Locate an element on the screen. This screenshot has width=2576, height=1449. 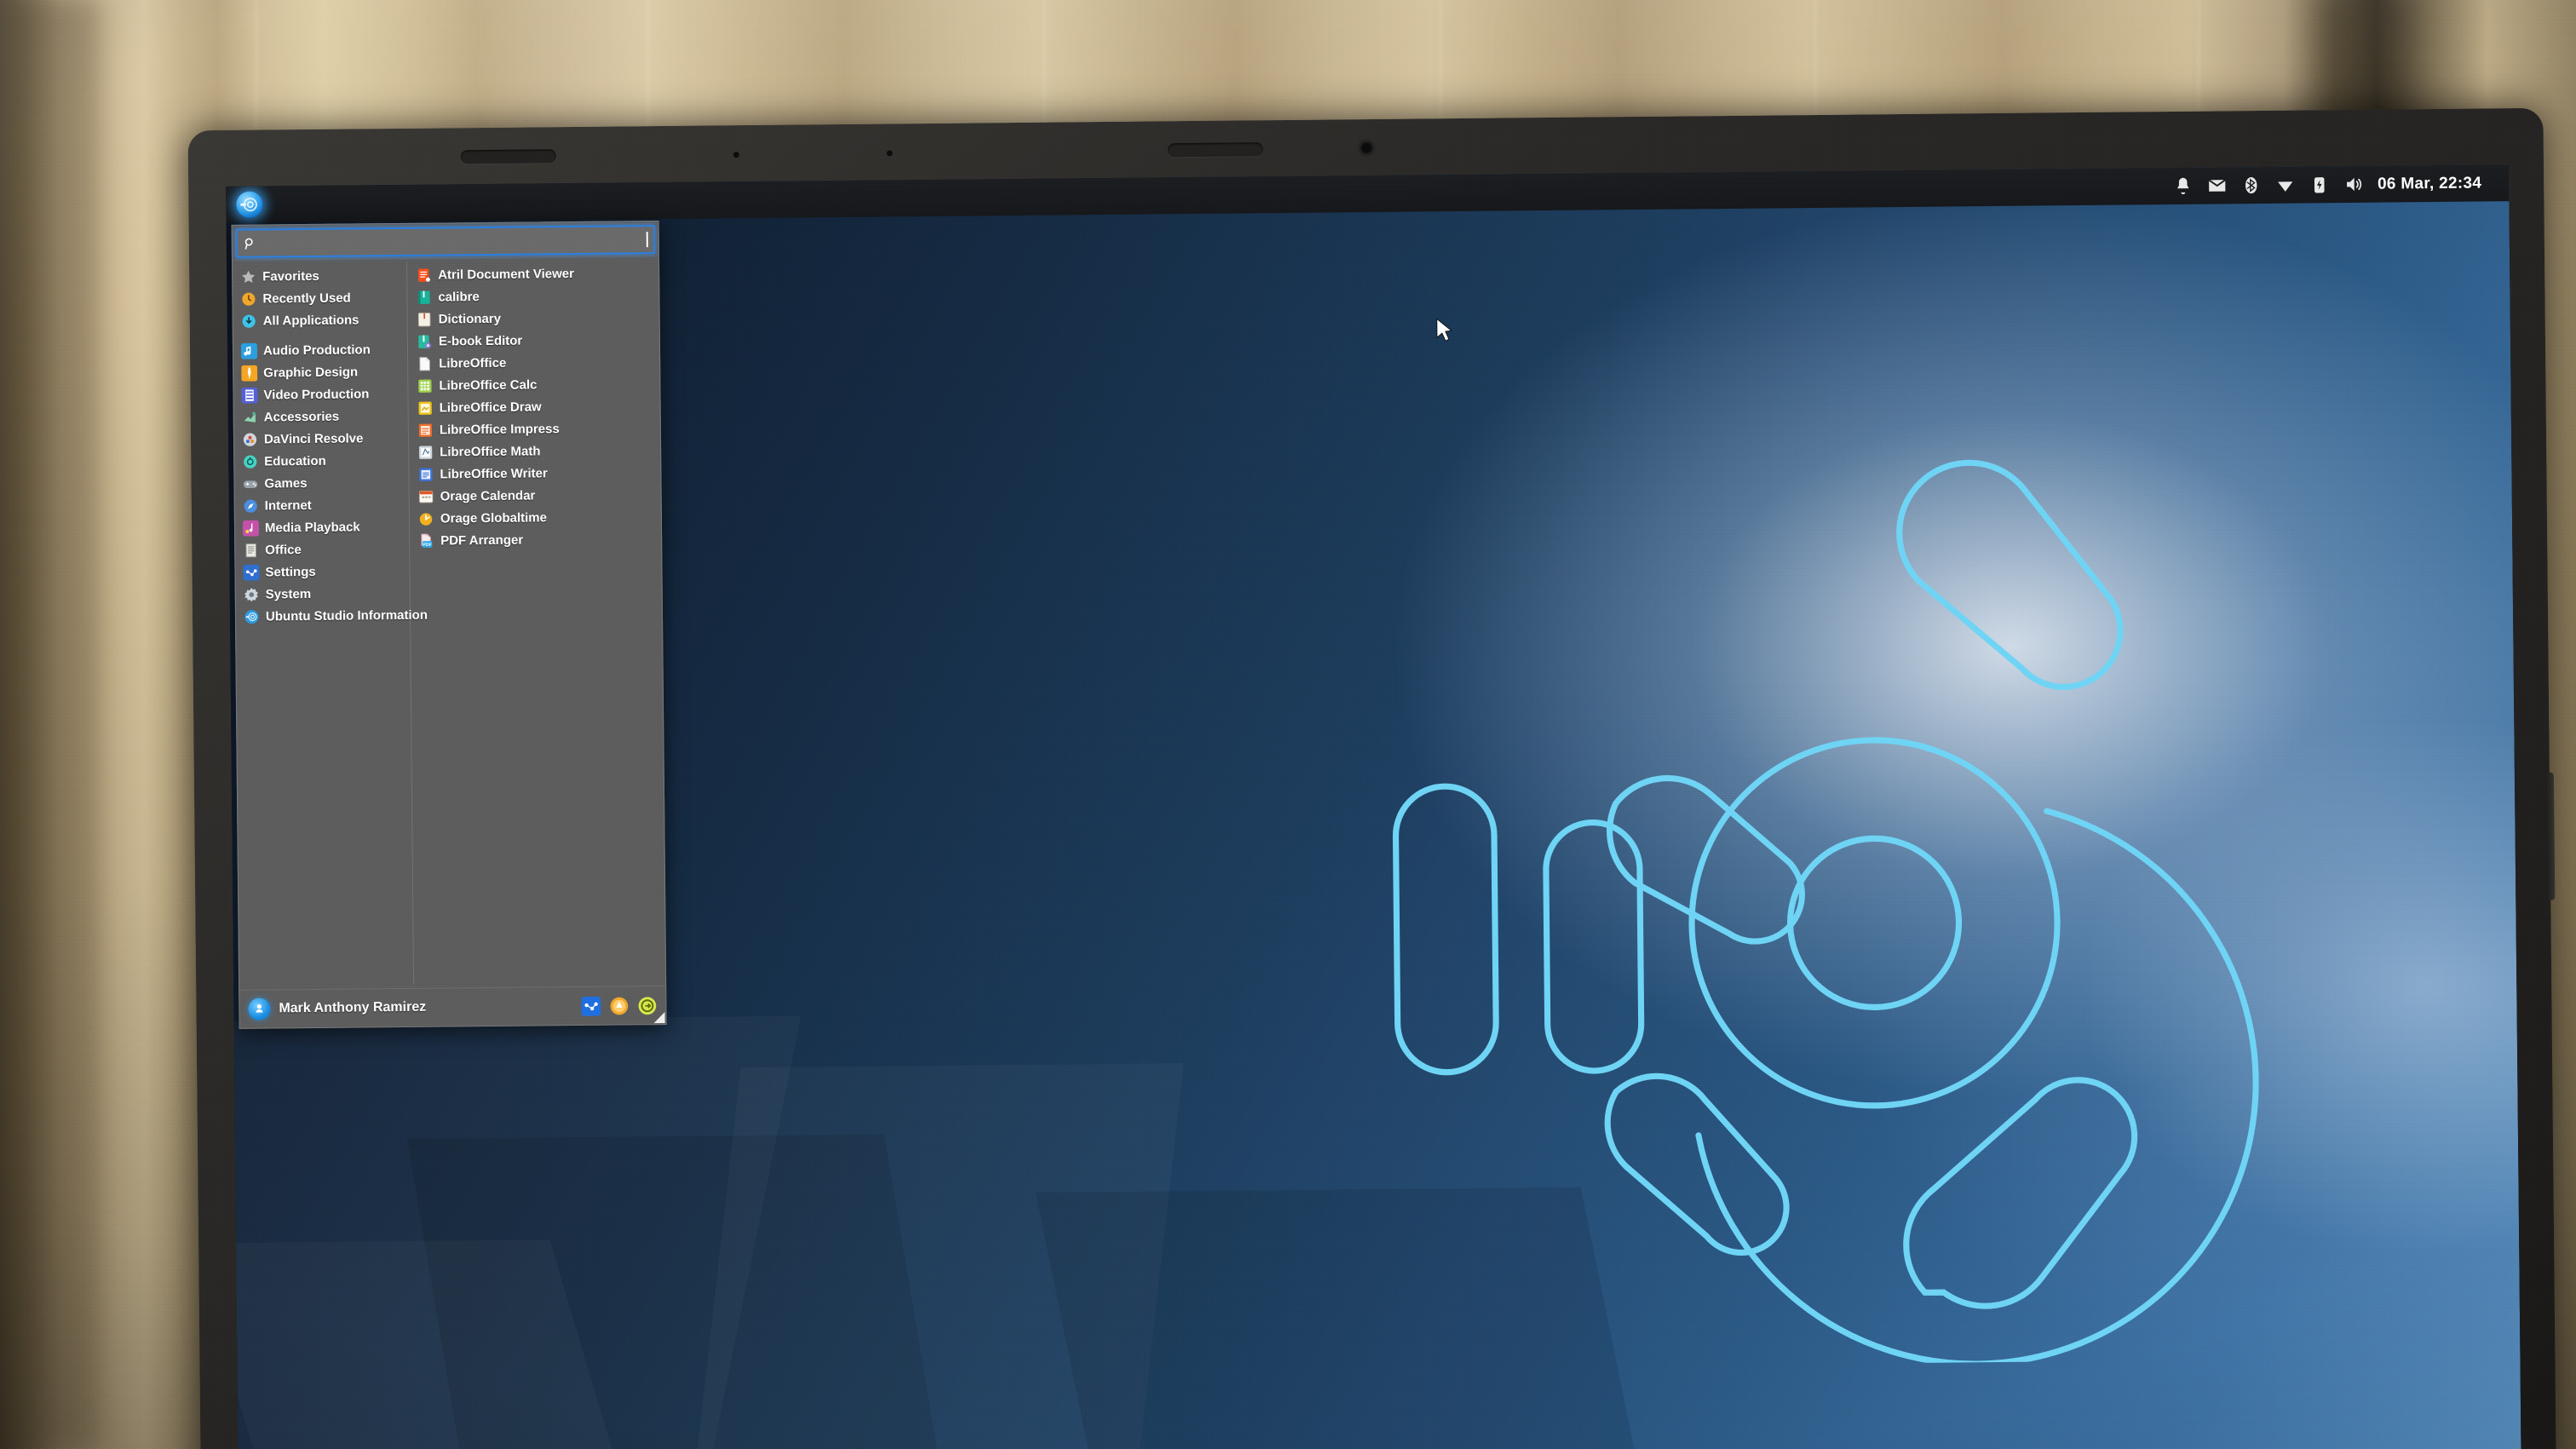
dictionary-icon is located at coordinates (425, 319).